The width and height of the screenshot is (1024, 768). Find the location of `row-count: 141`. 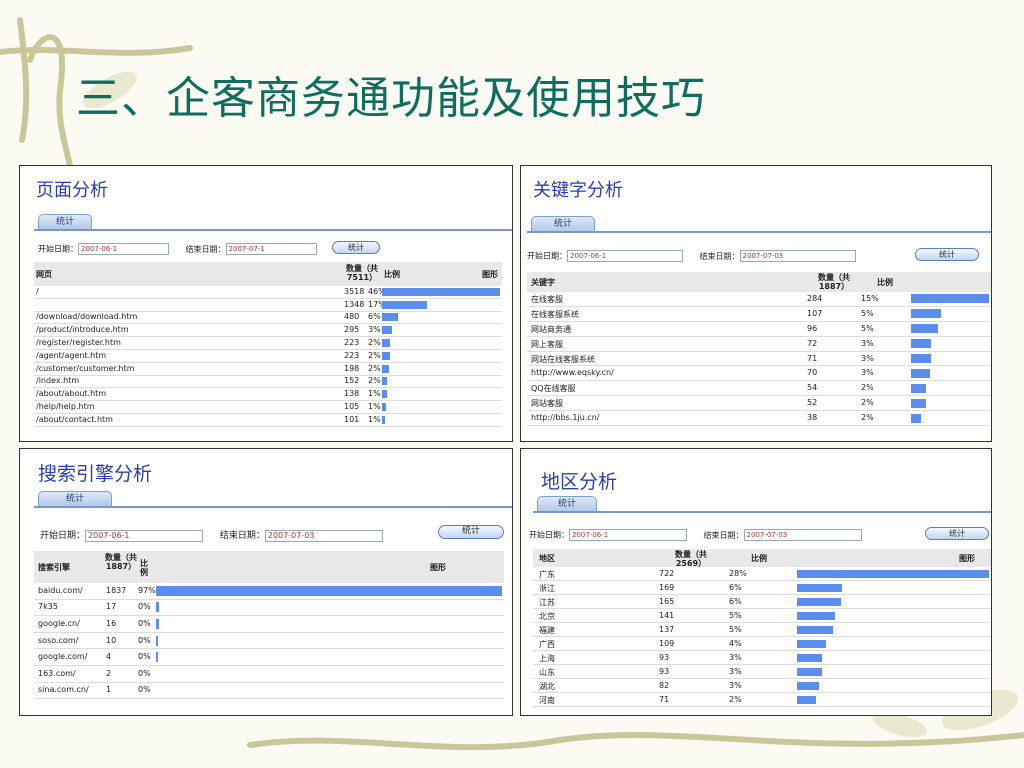

row-count: 141 is located at coordinates (667, 615).